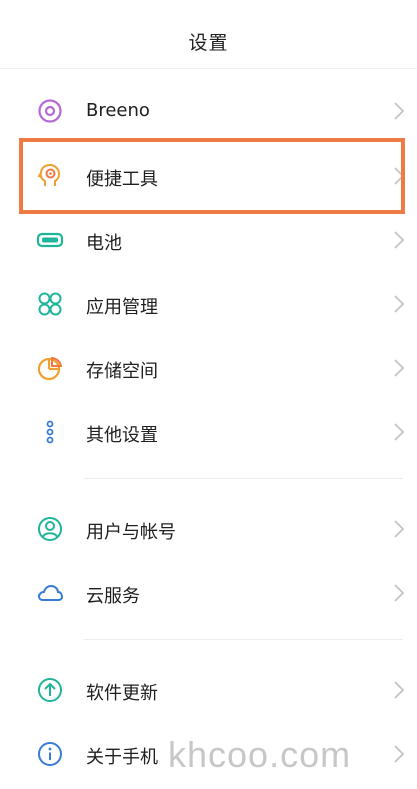  What do you see at coordinates (208, 690) in the screenshot?
I see `settings-item-update: 软件更新` at bounding box center [208, 690].